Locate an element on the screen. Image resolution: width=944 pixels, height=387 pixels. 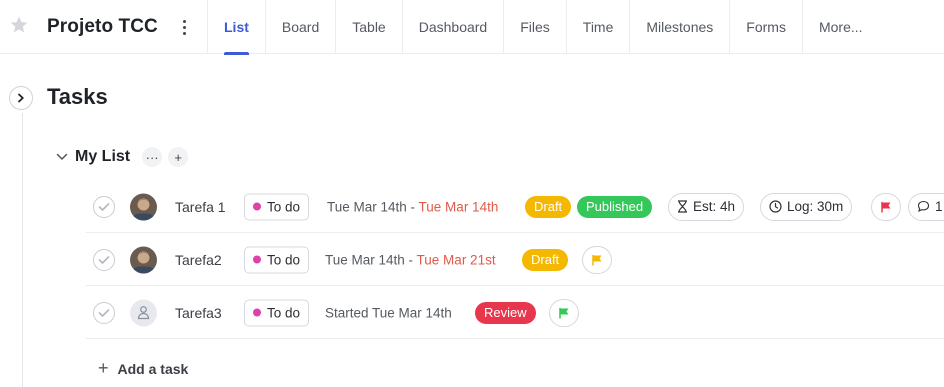
add-task-button: + Add a task is located at coordinates (143, 368).